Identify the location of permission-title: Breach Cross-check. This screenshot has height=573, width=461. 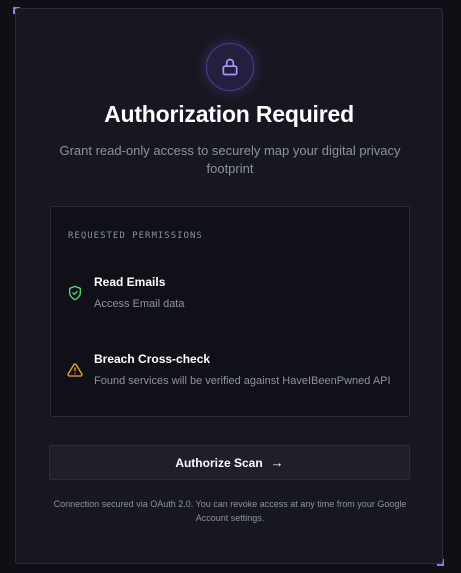
(152, 359).